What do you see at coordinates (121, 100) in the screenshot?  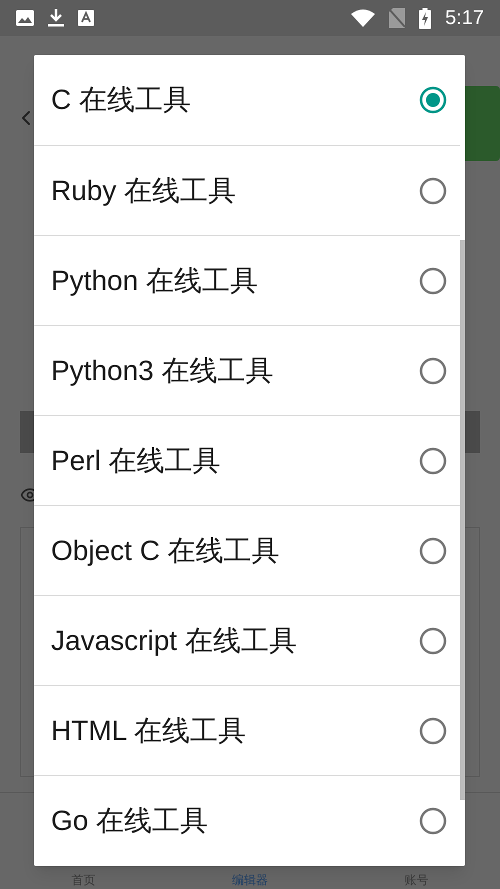 I see `option-label: C 在线工具` at bounding box center [121, 100].